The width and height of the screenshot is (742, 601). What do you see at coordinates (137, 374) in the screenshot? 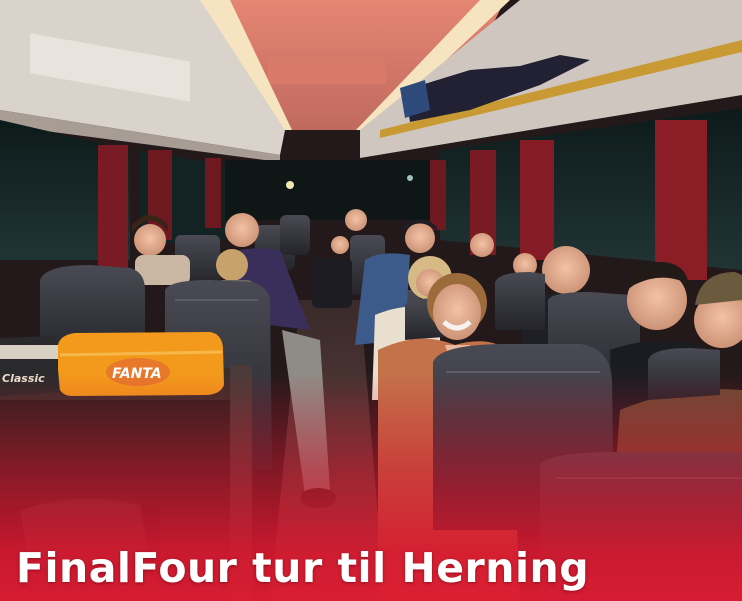
I see `fanta-bag-label: FANTA` at bounding box center [137, 374].